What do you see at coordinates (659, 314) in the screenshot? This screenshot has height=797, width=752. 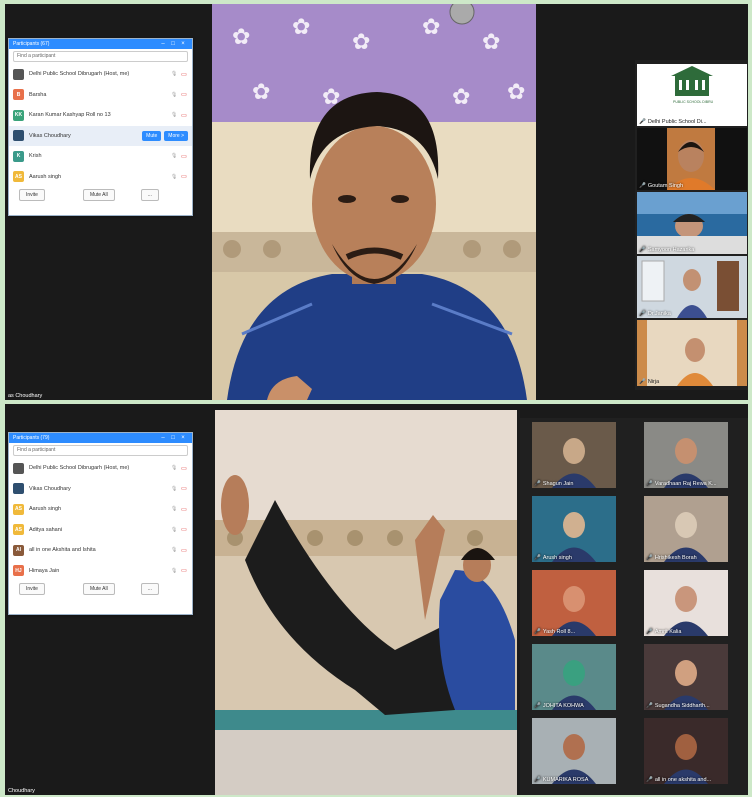 I see `tile-name: Dr.Janika` at bounding box center [659, 314].